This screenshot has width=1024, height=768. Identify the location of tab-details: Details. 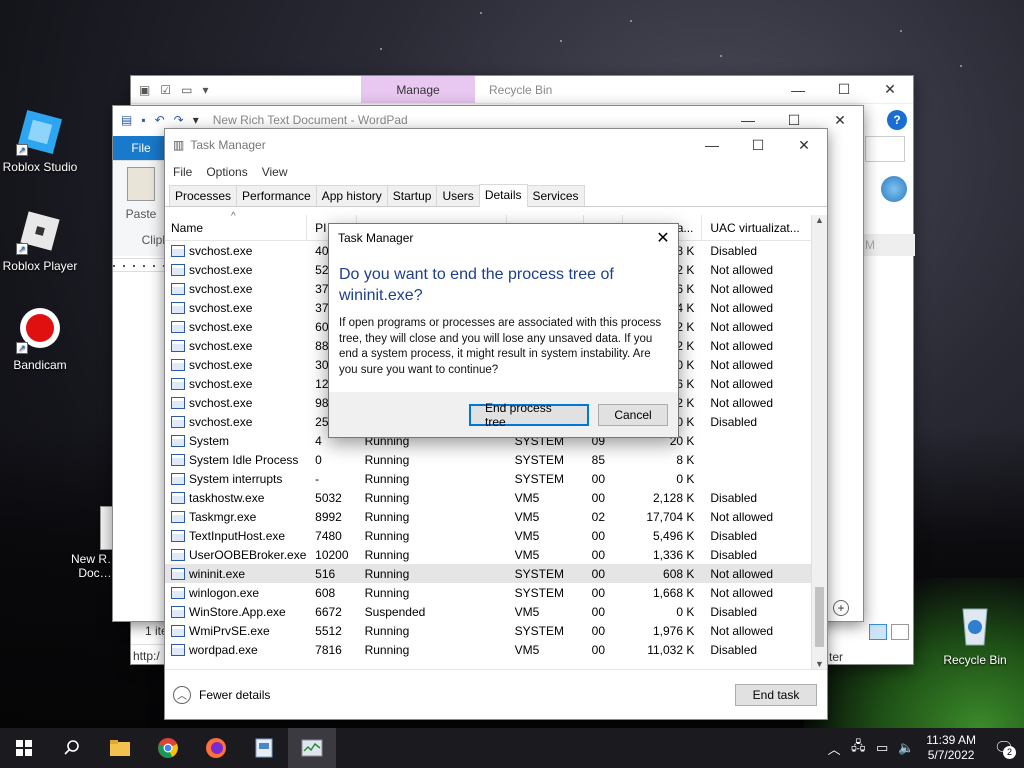
(503, 195).